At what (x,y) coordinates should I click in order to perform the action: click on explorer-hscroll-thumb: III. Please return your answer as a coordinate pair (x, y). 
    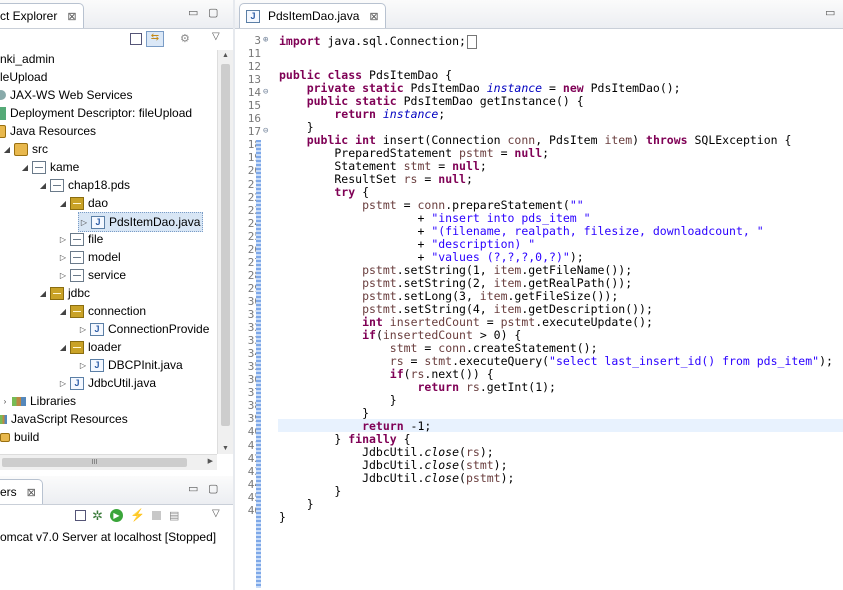
    Looking at the image, I should click on (94, 462).